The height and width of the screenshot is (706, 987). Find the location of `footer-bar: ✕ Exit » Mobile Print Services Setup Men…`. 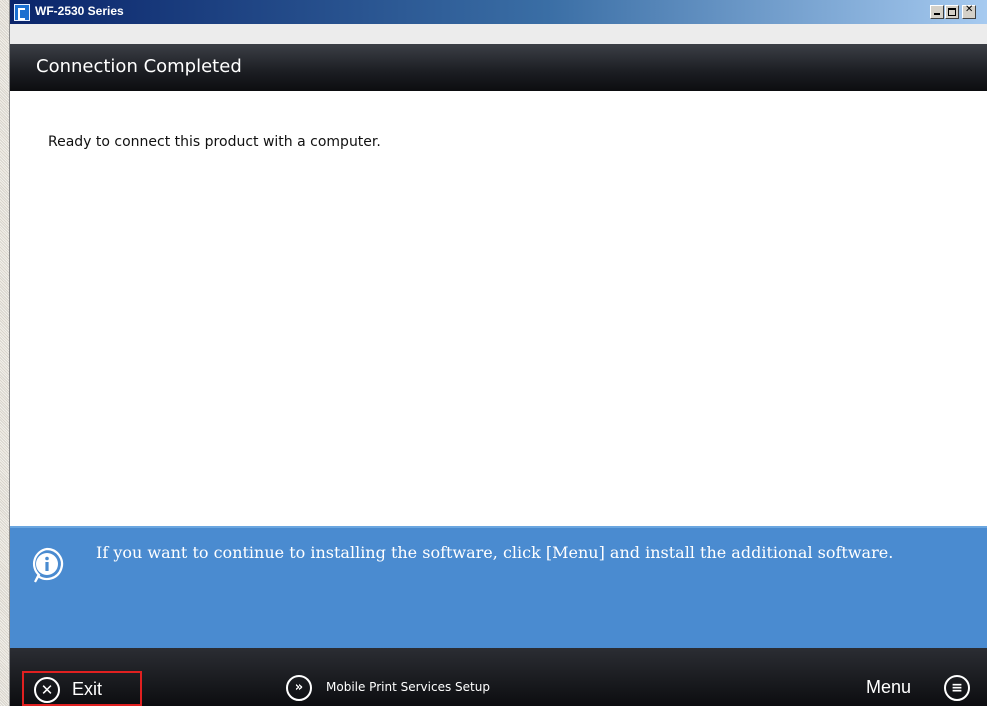

footer-bar: ✕ Exit » Mobile Print Services Setup Men… is located at coordinates (498, 677).